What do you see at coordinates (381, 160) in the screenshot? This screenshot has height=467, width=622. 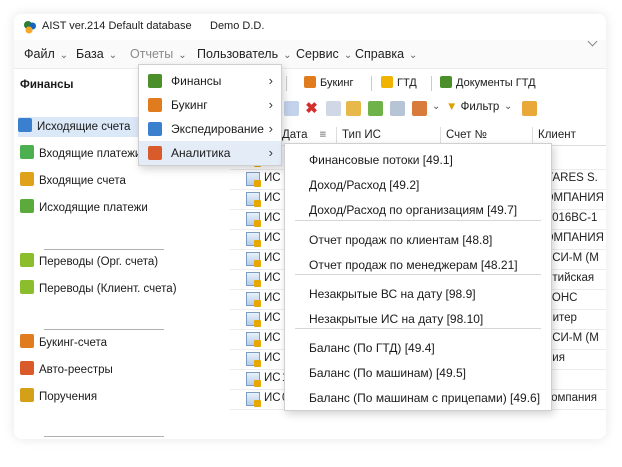 I see `menu-item-label: Финансовые потоки [49.1]` at bounding box center [381, 160].